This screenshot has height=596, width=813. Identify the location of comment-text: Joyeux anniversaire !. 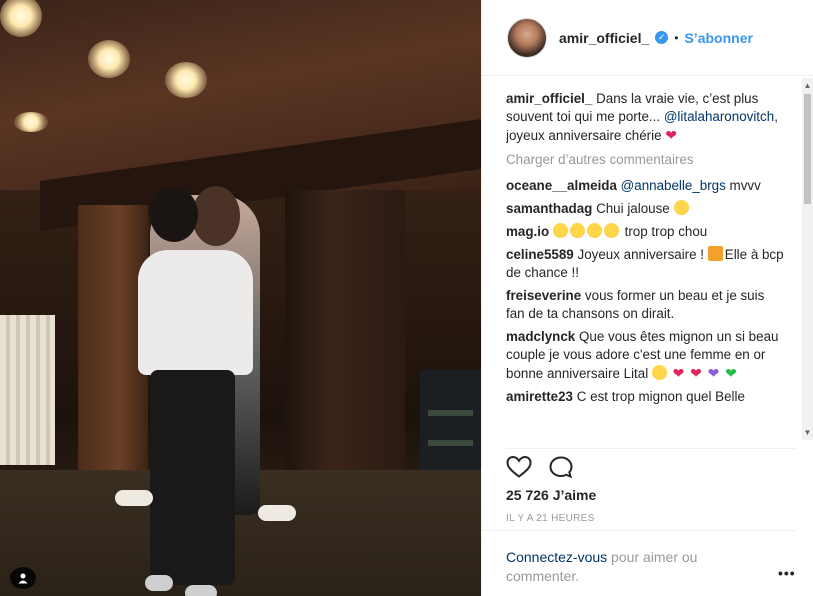
(642, 254).